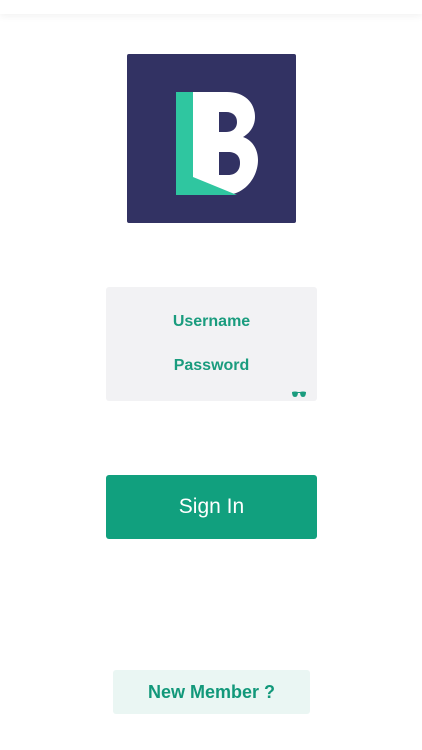 This screenshot has height=750, width=422. Describe the element at coordinates (211, 366) in the screenshot. I see `password-field` at that location.